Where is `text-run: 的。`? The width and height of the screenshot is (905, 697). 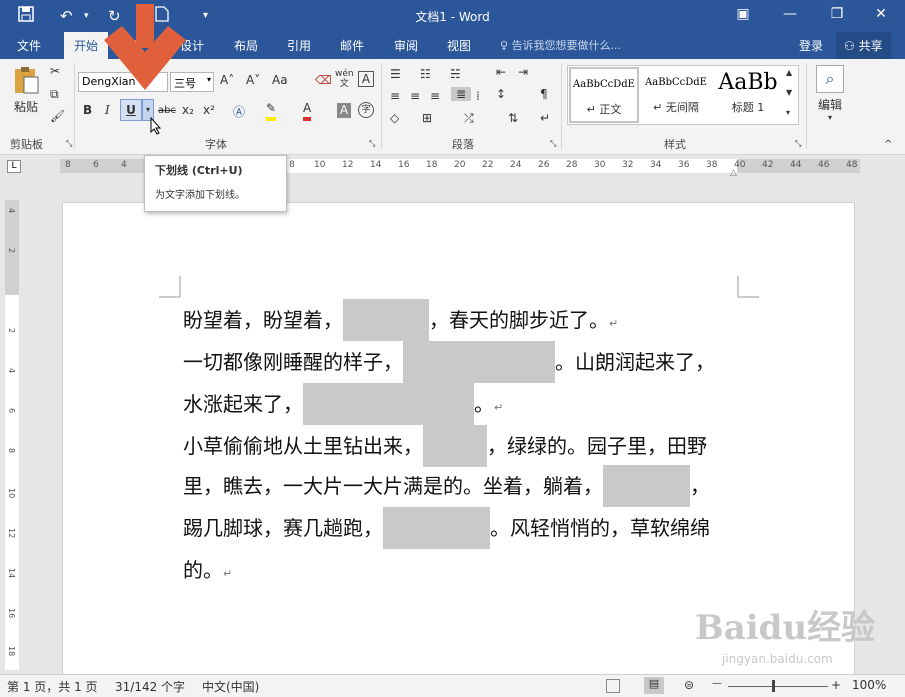
text-run: 的。 is located at coordinates (203, 570).